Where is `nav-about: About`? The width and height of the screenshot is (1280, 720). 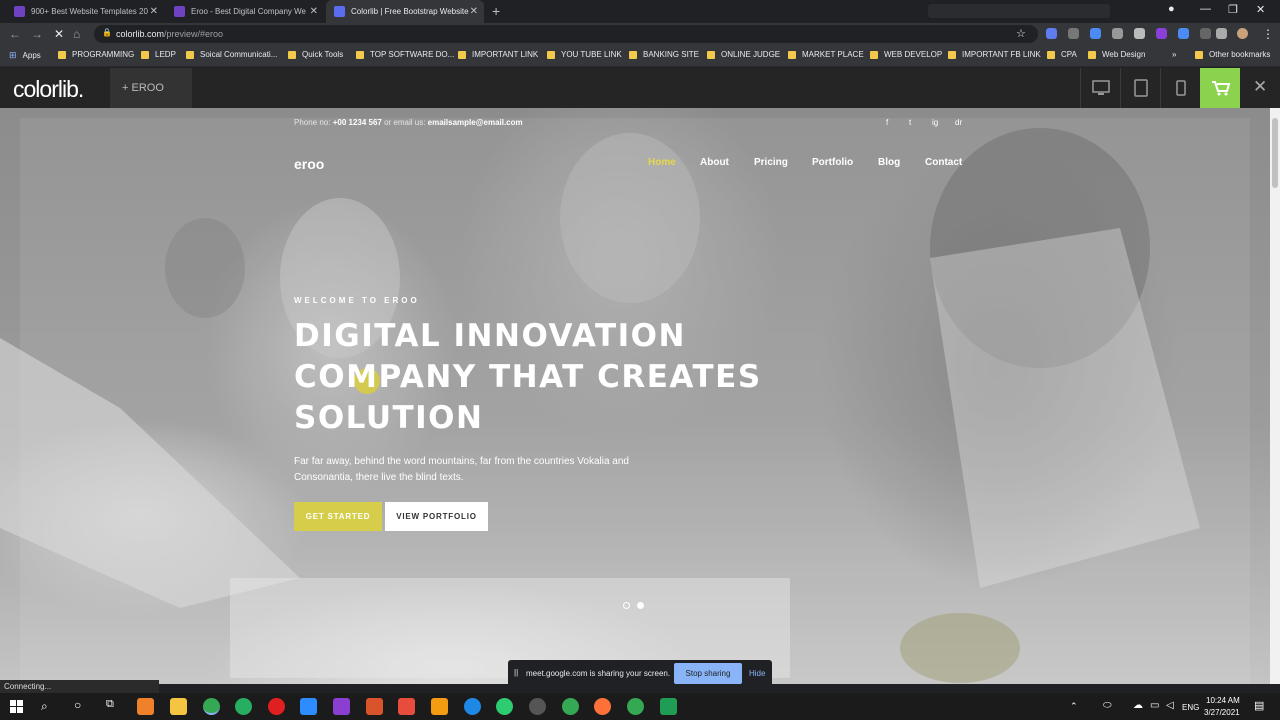 nav-about: About is located at coordinates (714, 162).